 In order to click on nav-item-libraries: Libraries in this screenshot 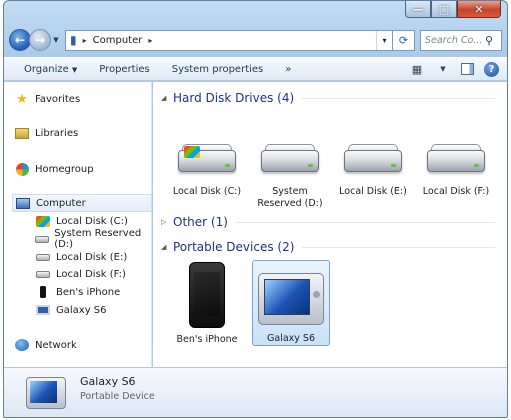, I will do `click(46, 133)`.